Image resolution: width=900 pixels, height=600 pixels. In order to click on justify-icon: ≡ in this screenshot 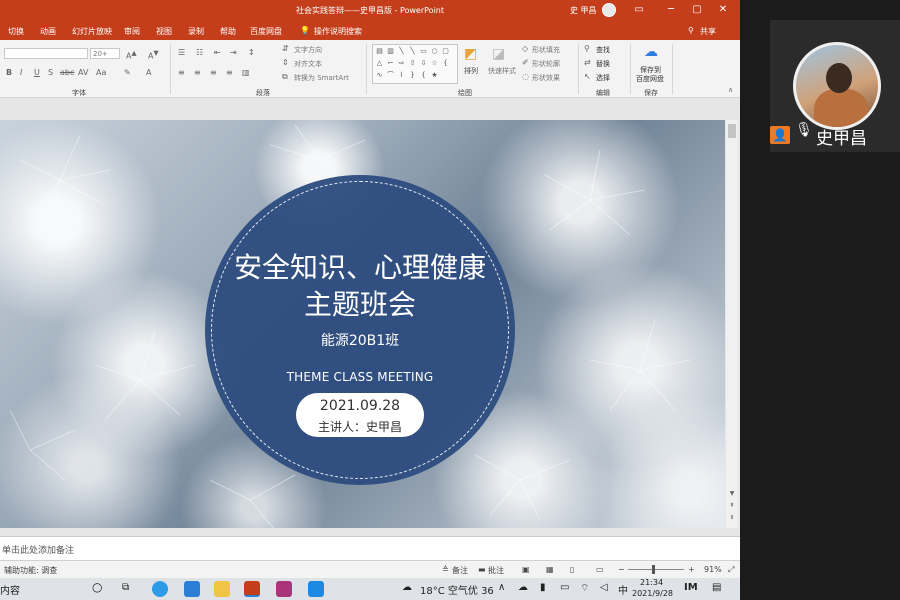, I will do `click(229, 72)`.